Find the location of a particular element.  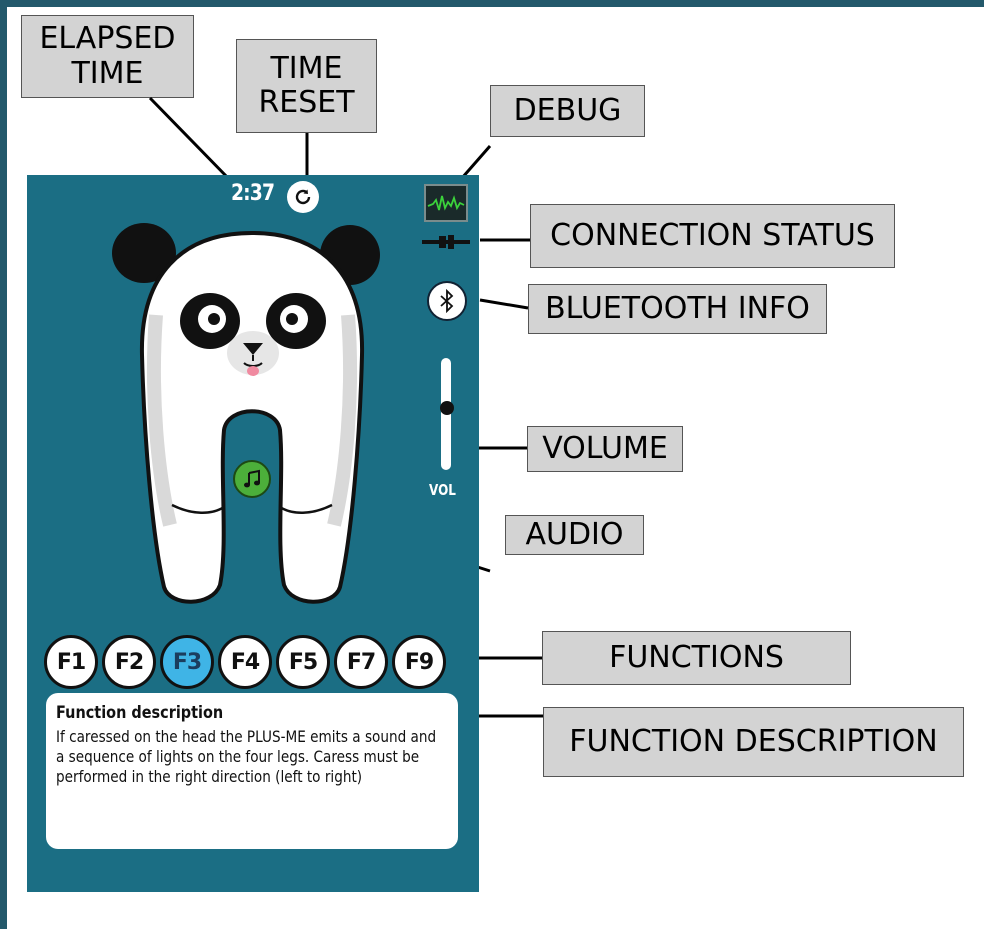

waveform-icon is located at coordinates (446, 203).